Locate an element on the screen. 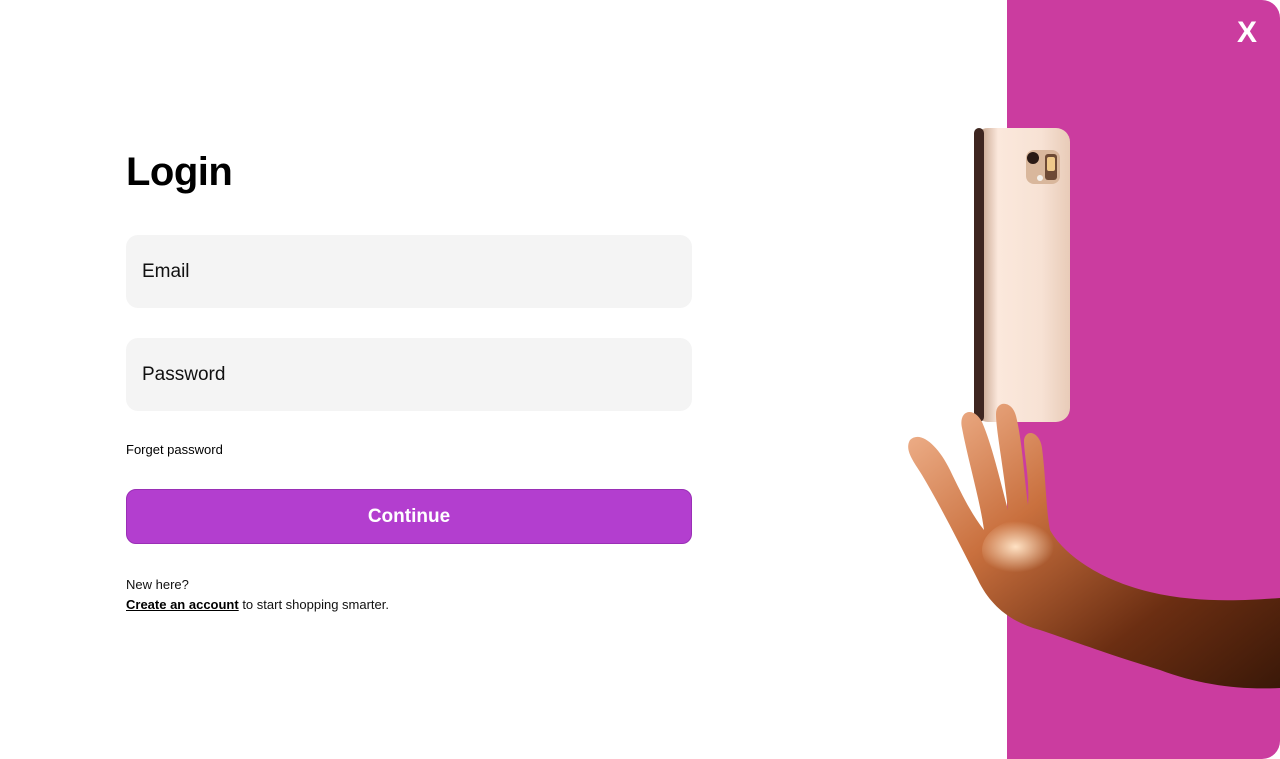  forget-password-link: Forget password is located at coordinates (174, 449).